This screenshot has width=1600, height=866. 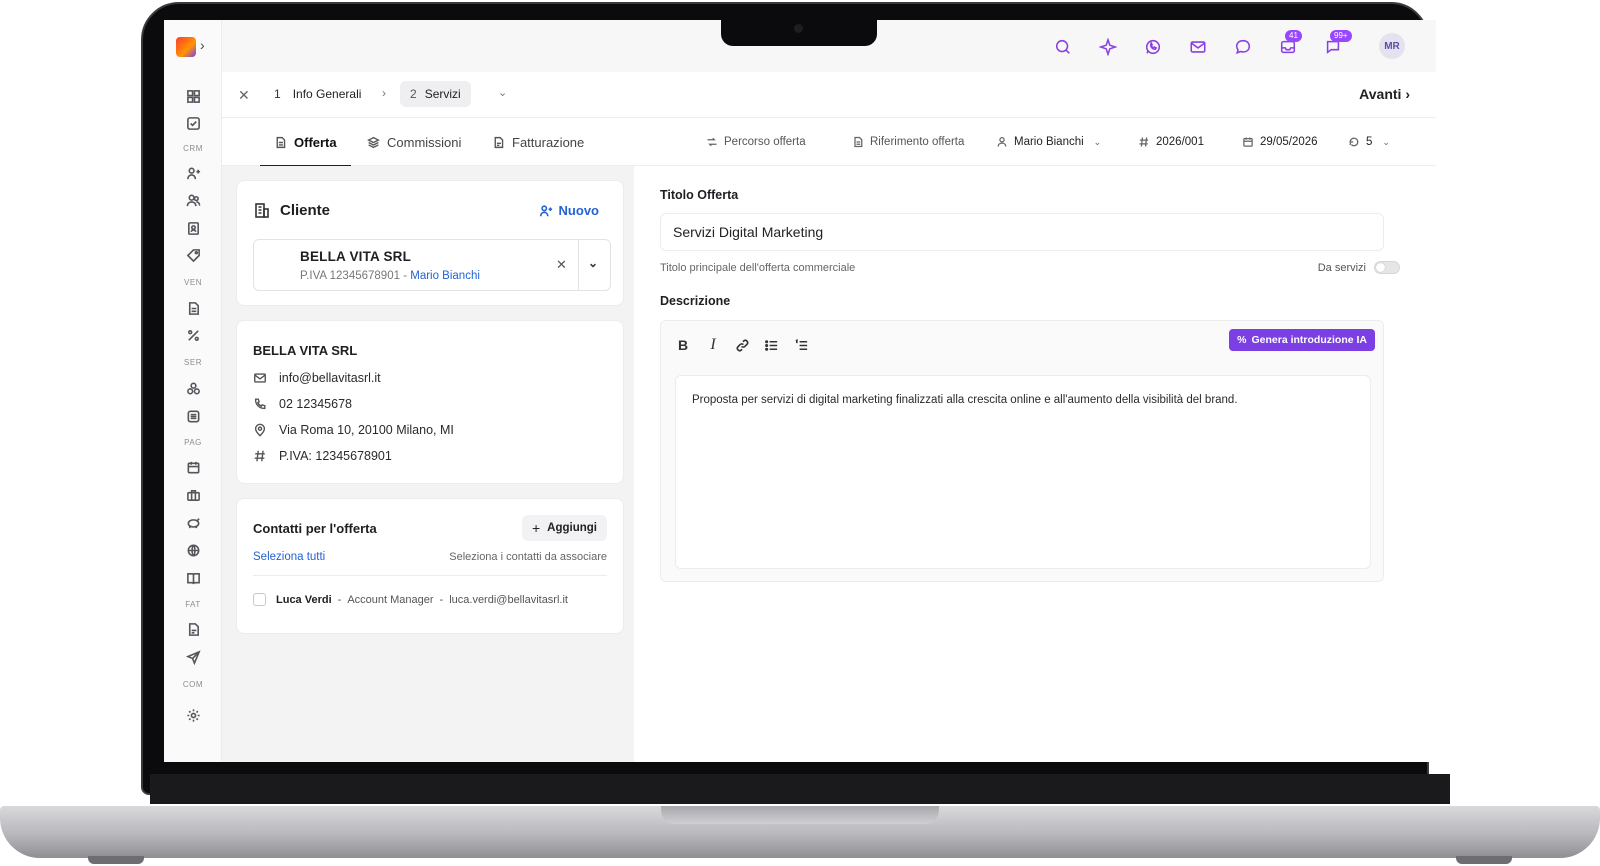 What do you see at coordinates (259, 599) in the screenshot?
I see `contact-checkbox` at bounding box center [259, 599].